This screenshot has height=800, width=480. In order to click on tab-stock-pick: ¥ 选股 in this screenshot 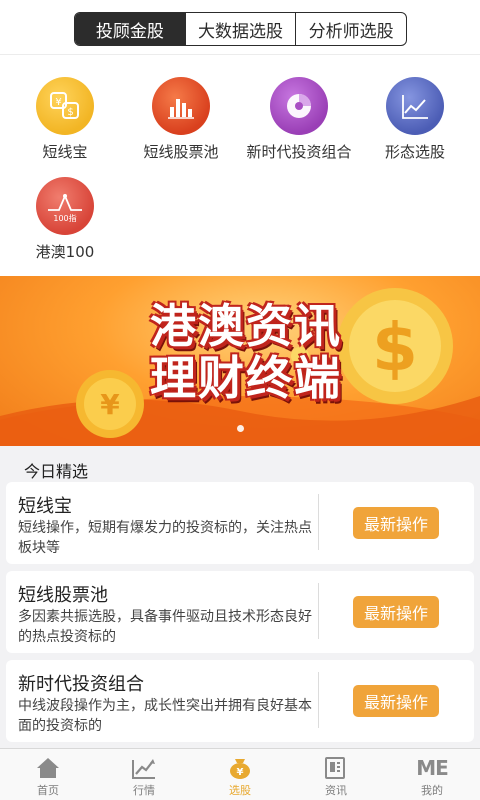, I will do `click(240, 774)`.